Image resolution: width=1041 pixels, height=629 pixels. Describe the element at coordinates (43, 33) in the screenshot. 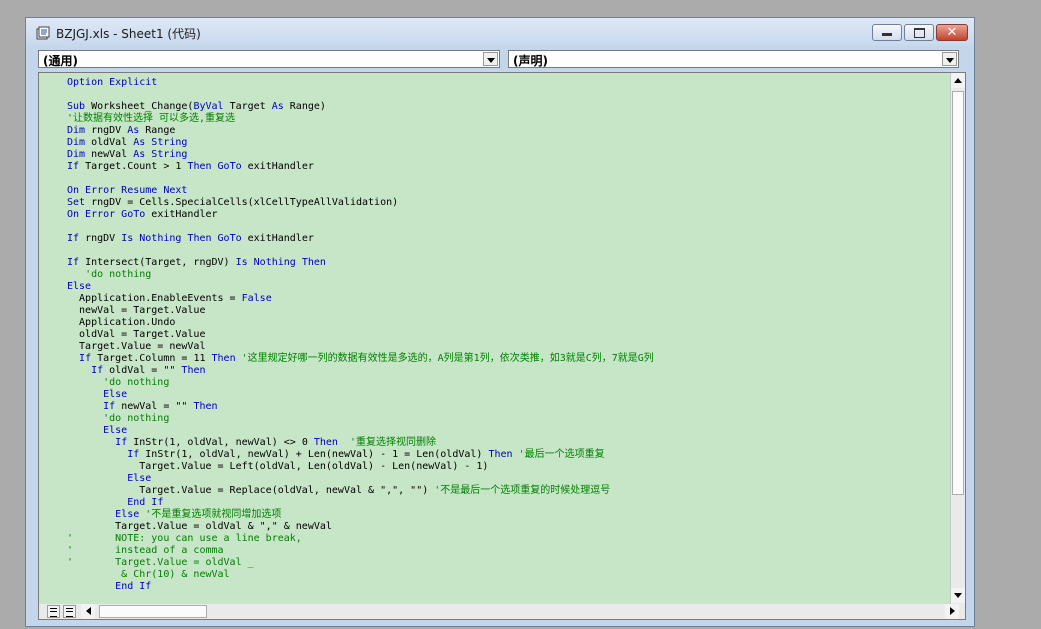

I see `vba-module-icon` at that location.